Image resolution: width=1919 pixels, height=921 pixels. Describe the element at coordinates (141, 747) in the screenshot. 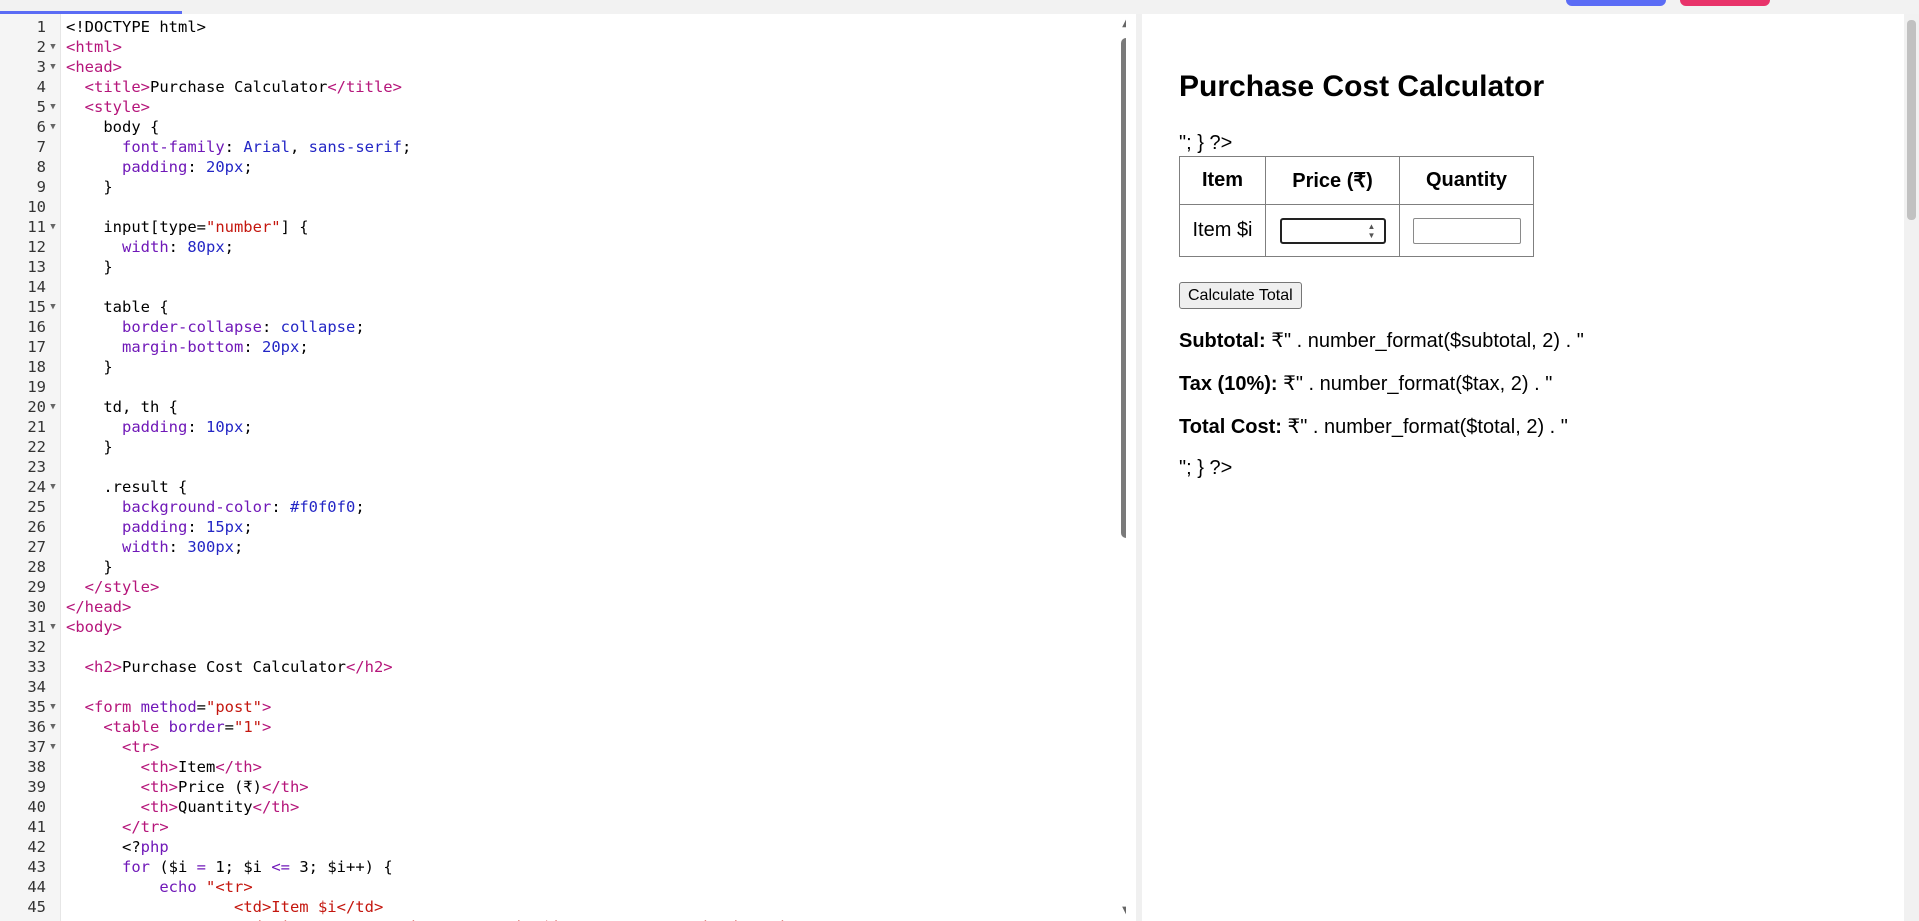

I see `code-text: <tr>` at that location.